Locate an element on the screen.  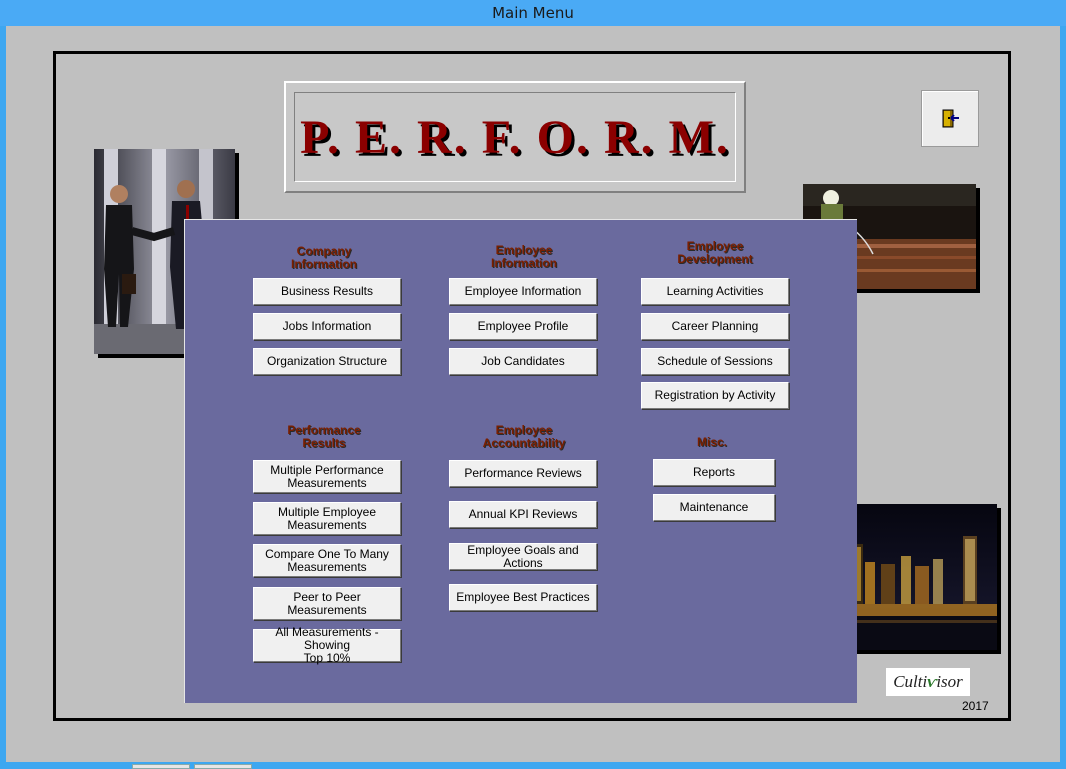
app-title: P. E. R. F. O. R. M. is located at coordinates (515, 137).